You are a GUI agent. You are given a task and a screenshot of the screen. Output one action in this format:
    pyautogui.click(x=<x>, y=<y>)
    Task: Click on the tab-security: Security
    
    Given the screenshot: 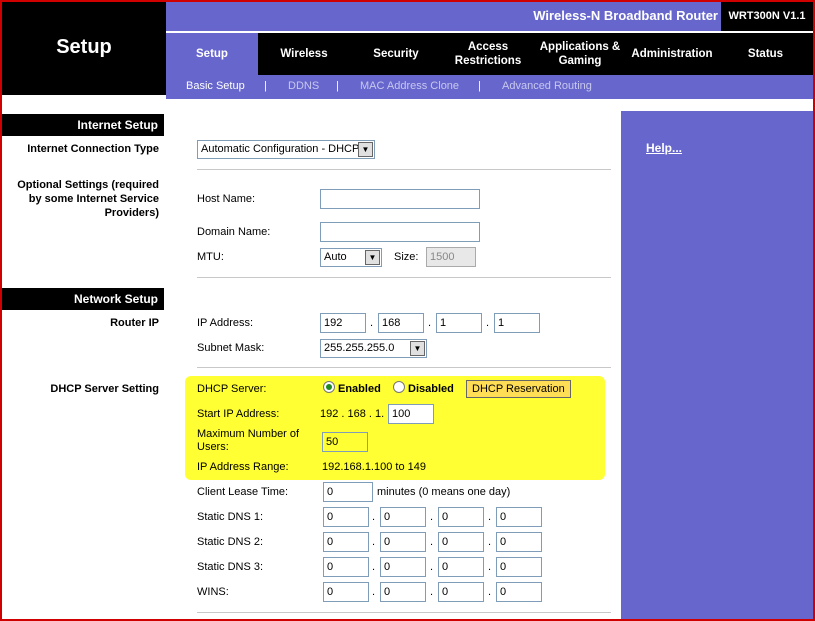 What is the action you would take?
    pyautogui.click(x=396, y=54)
    